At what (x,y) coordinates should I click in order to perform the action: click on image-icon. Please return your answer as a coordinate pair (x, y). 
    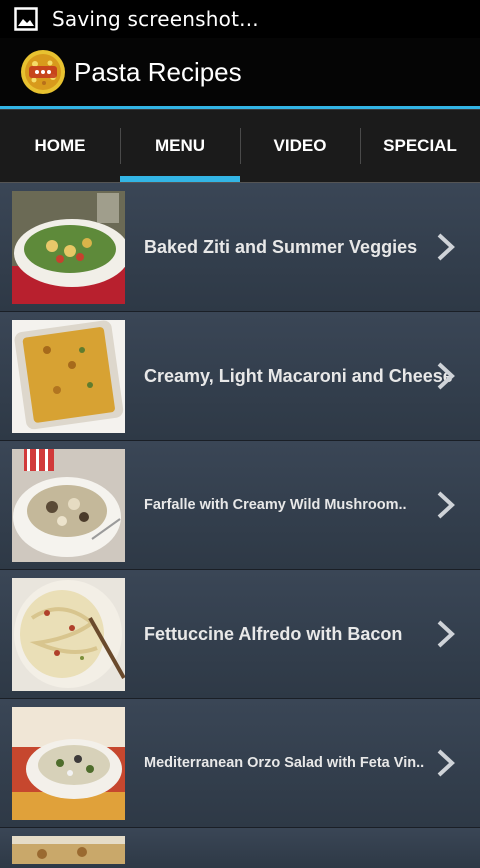
    Looking at the image, I should click on (26, 19).